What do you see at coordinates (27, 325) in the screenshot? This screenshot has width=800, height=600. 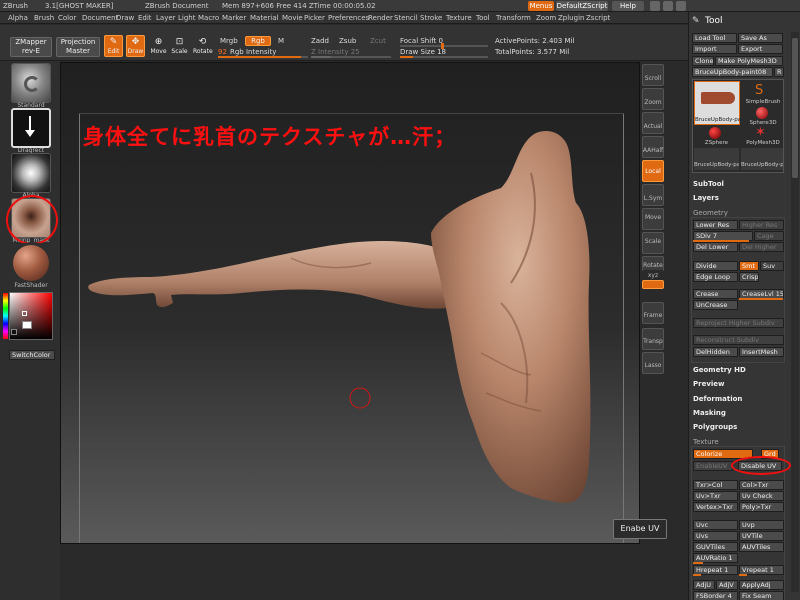 I see `main-color-swatch` at bounding box center [27, 325].